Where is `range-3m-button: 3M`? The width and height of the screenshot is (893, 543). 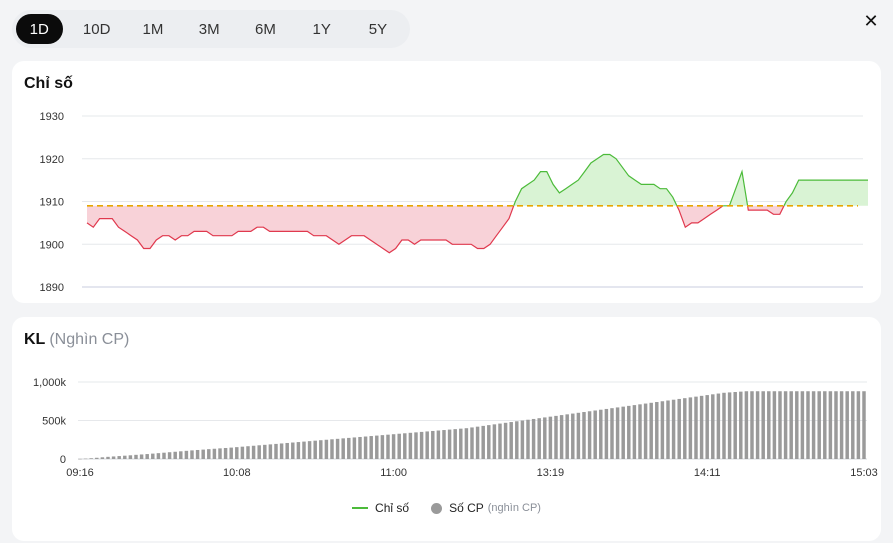
range-3m-button: 3M is located at coordinates (209, 29).